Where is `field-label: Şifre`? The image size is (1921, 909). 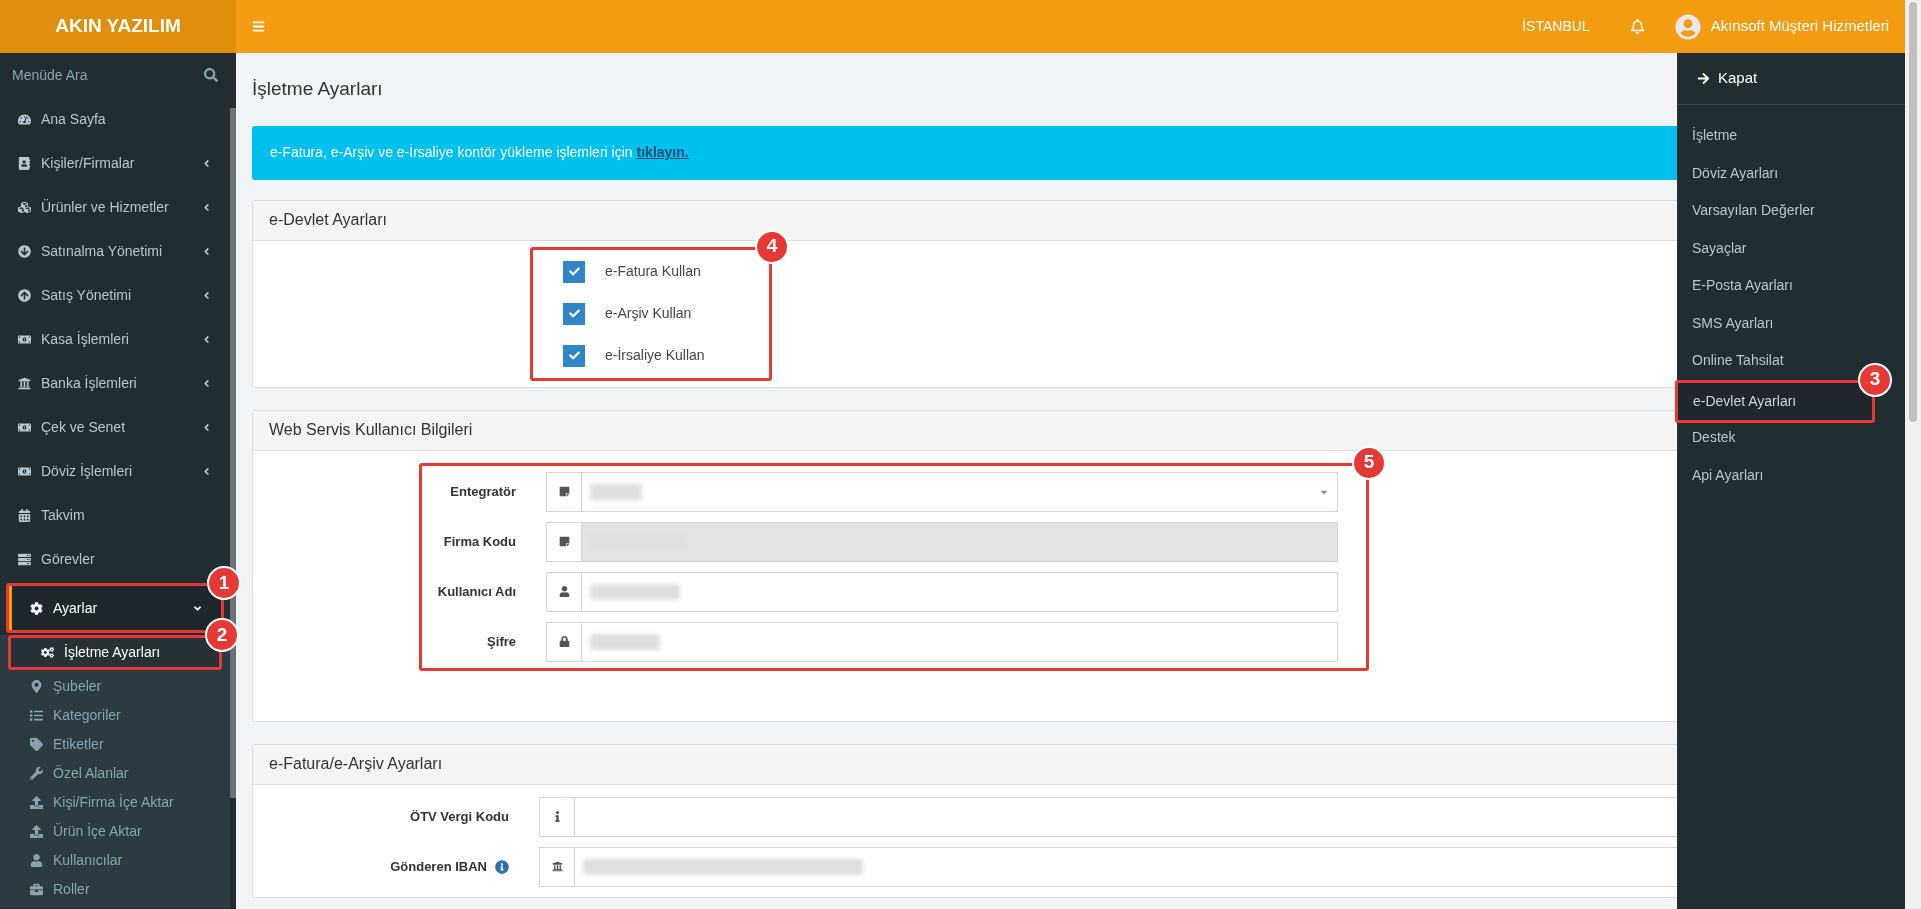
field-label: Şifre is located at coordinates (501, 641).